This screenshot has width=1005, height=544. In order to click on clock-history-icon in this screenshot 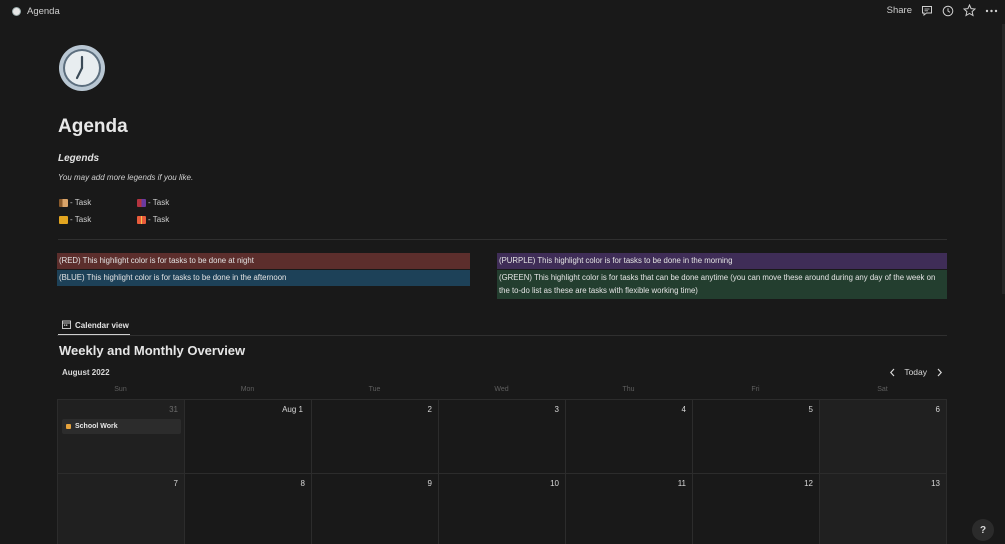, I will do `click(948, 11)`.